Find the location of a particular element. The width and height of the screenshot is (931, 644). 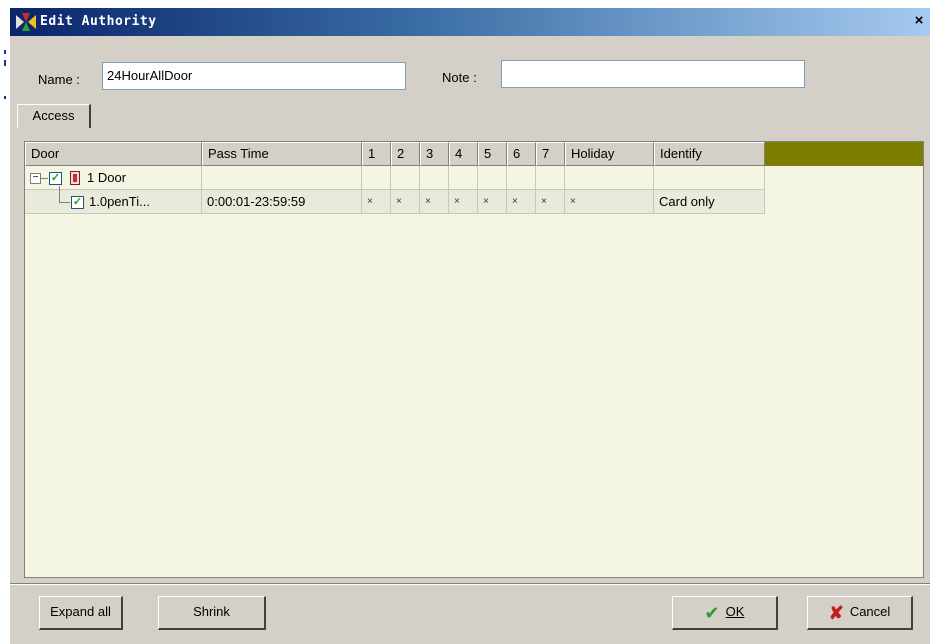

column-header-day-2: 2 is located at coordinates (405, 154).